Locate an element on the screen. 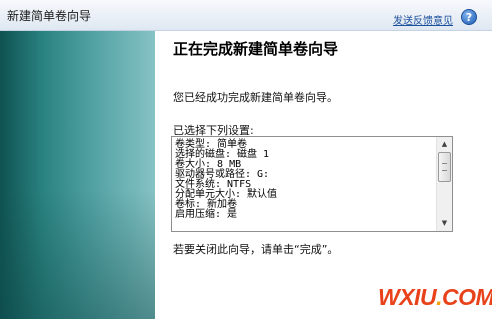 This screenshot has height=319, width=492. scroll-down-arrow-icon: ▼ is located at coordinates (444, 223).